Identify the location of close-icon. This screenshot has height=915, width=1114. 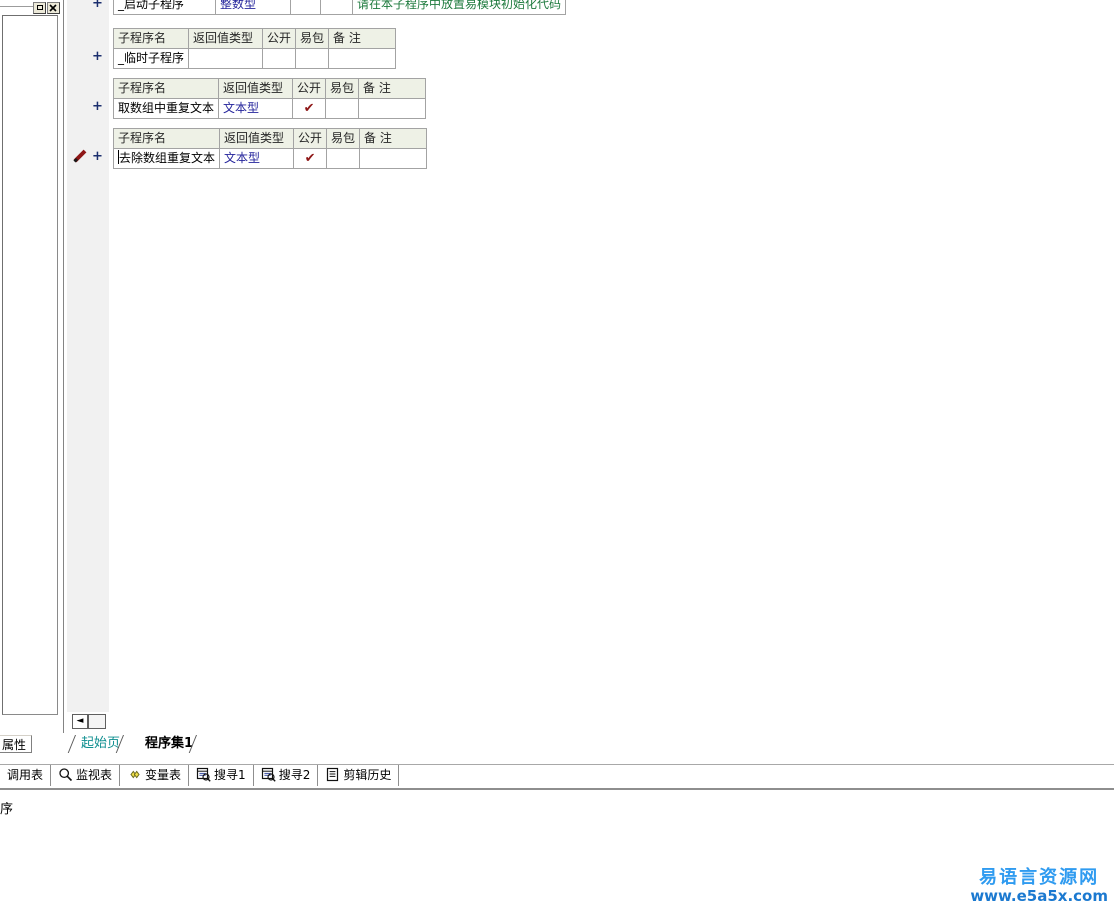
(53, 8).